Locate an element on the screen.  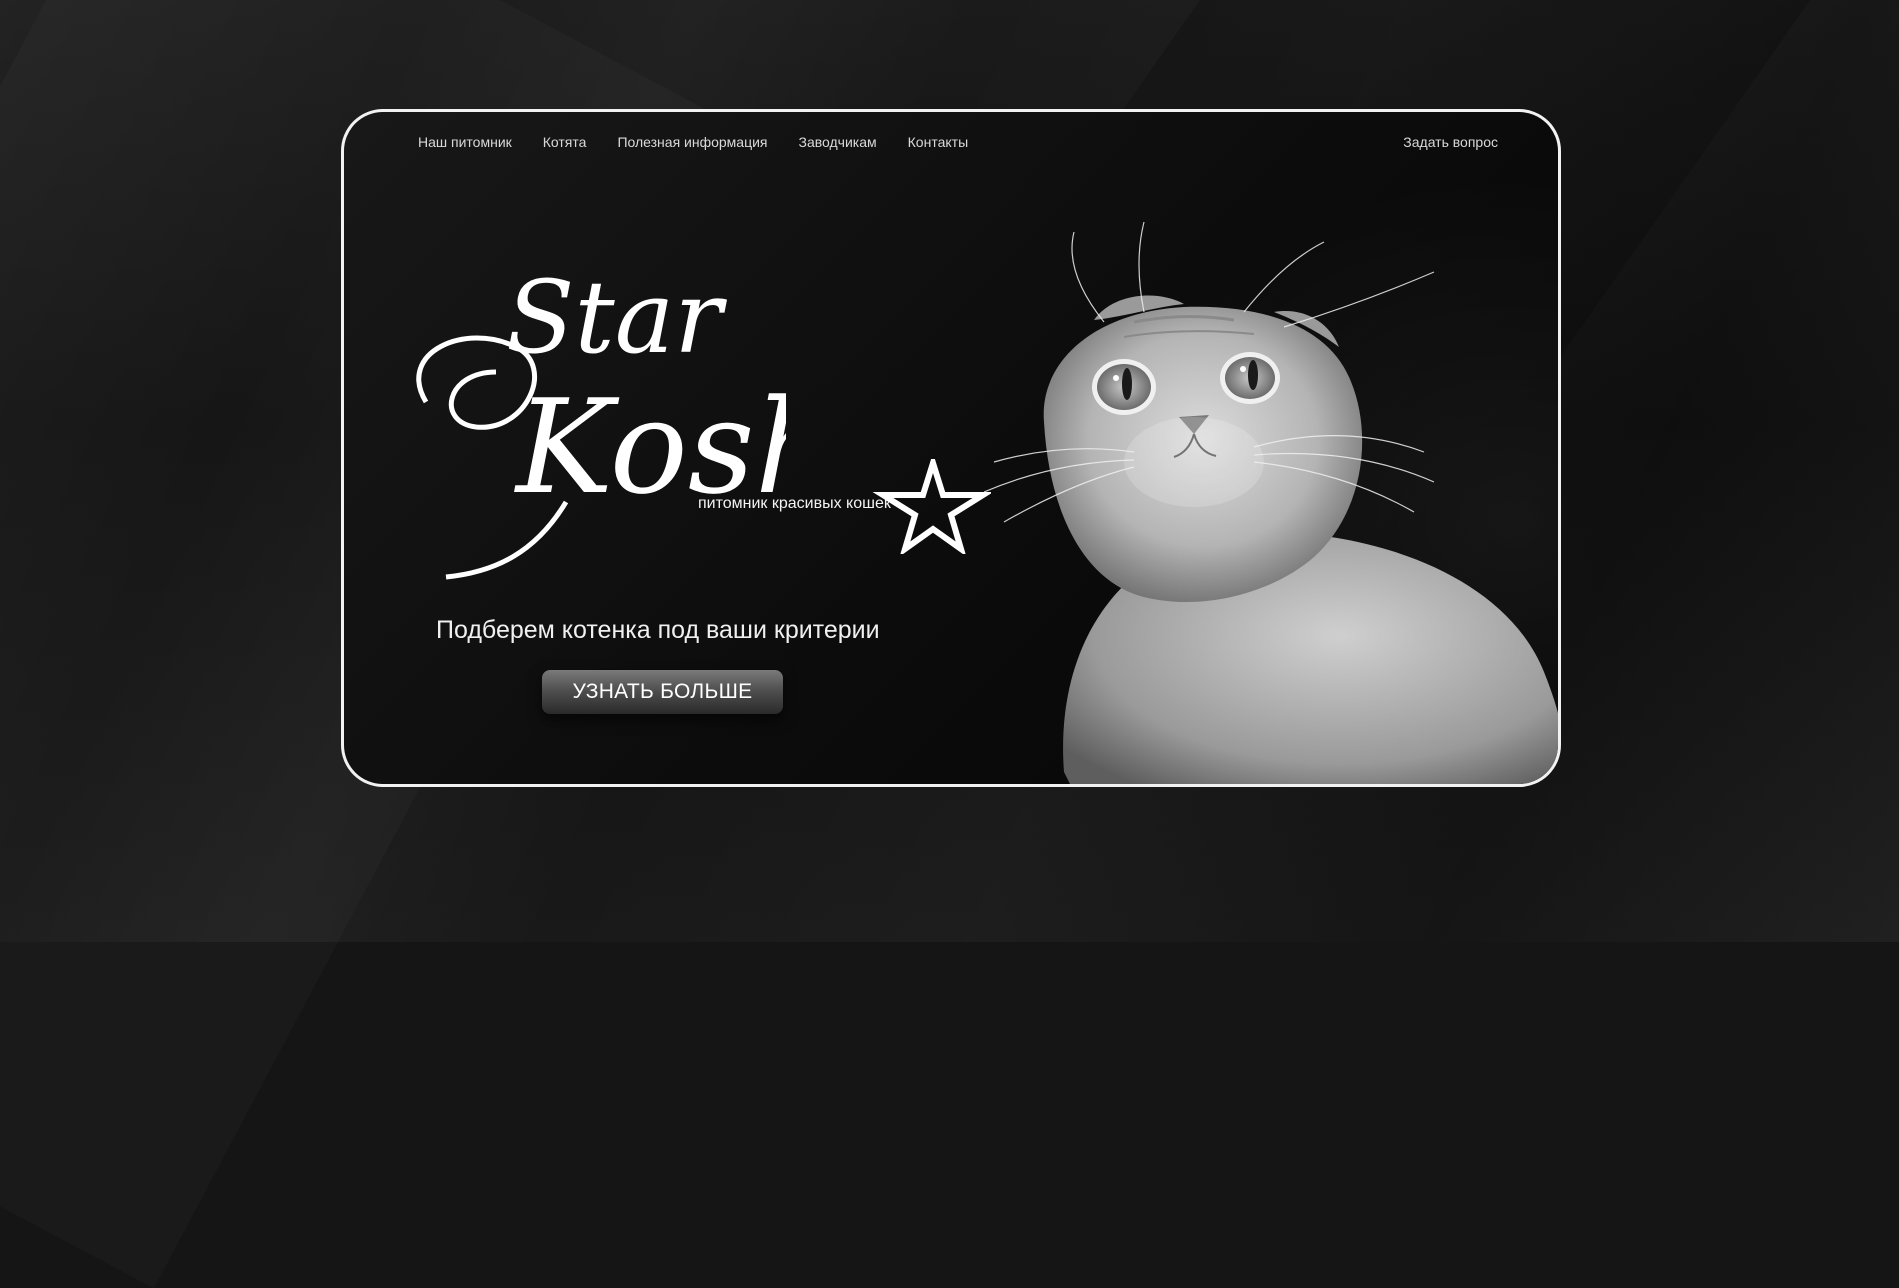
cat-photo is located at coordinates (1271, 502).